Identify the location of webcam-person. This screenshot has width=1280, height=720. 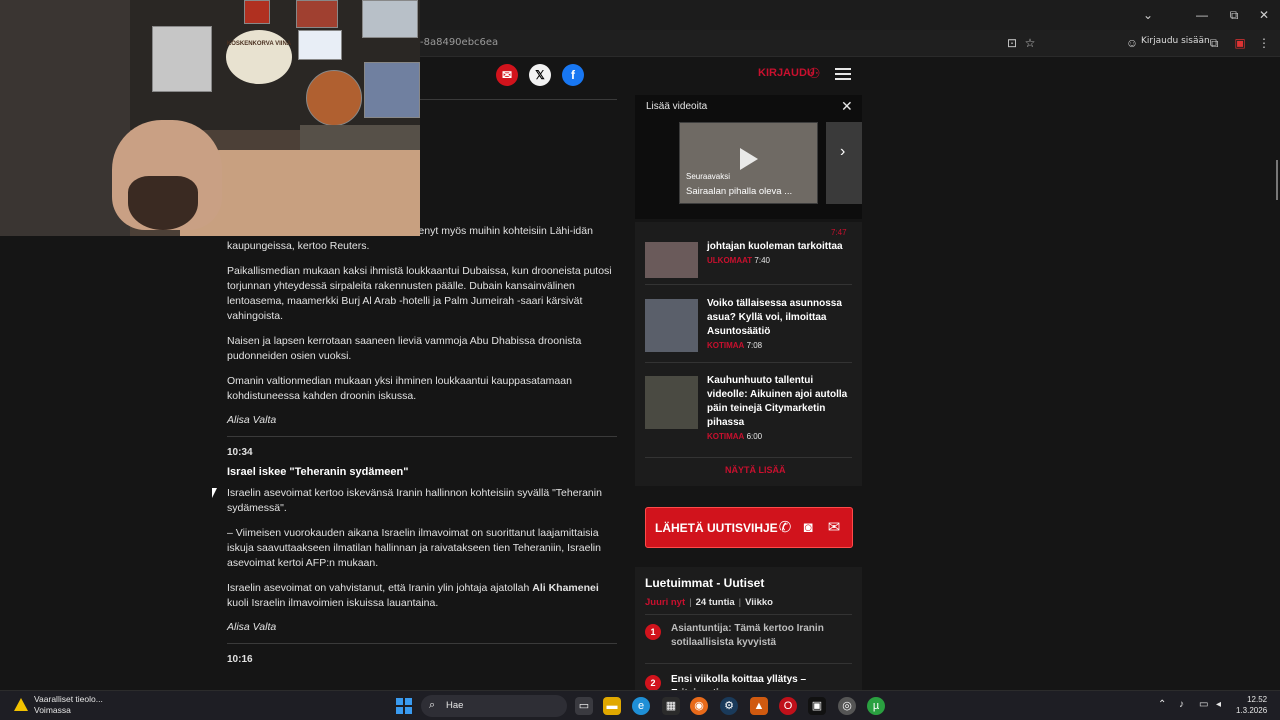
(163, 203).